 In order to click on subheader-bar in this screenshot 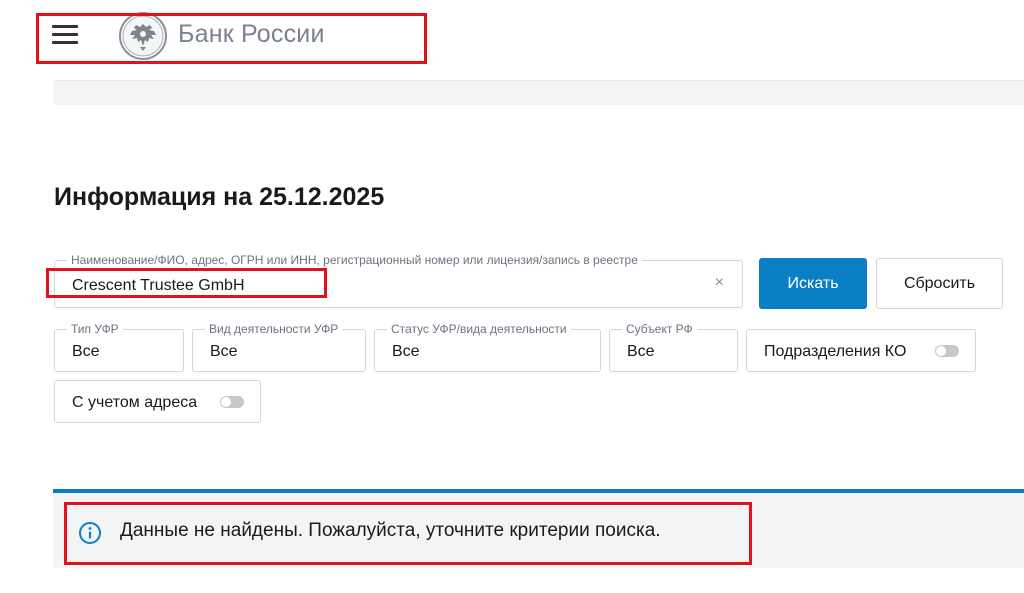, I will do `click(538, 92)`.